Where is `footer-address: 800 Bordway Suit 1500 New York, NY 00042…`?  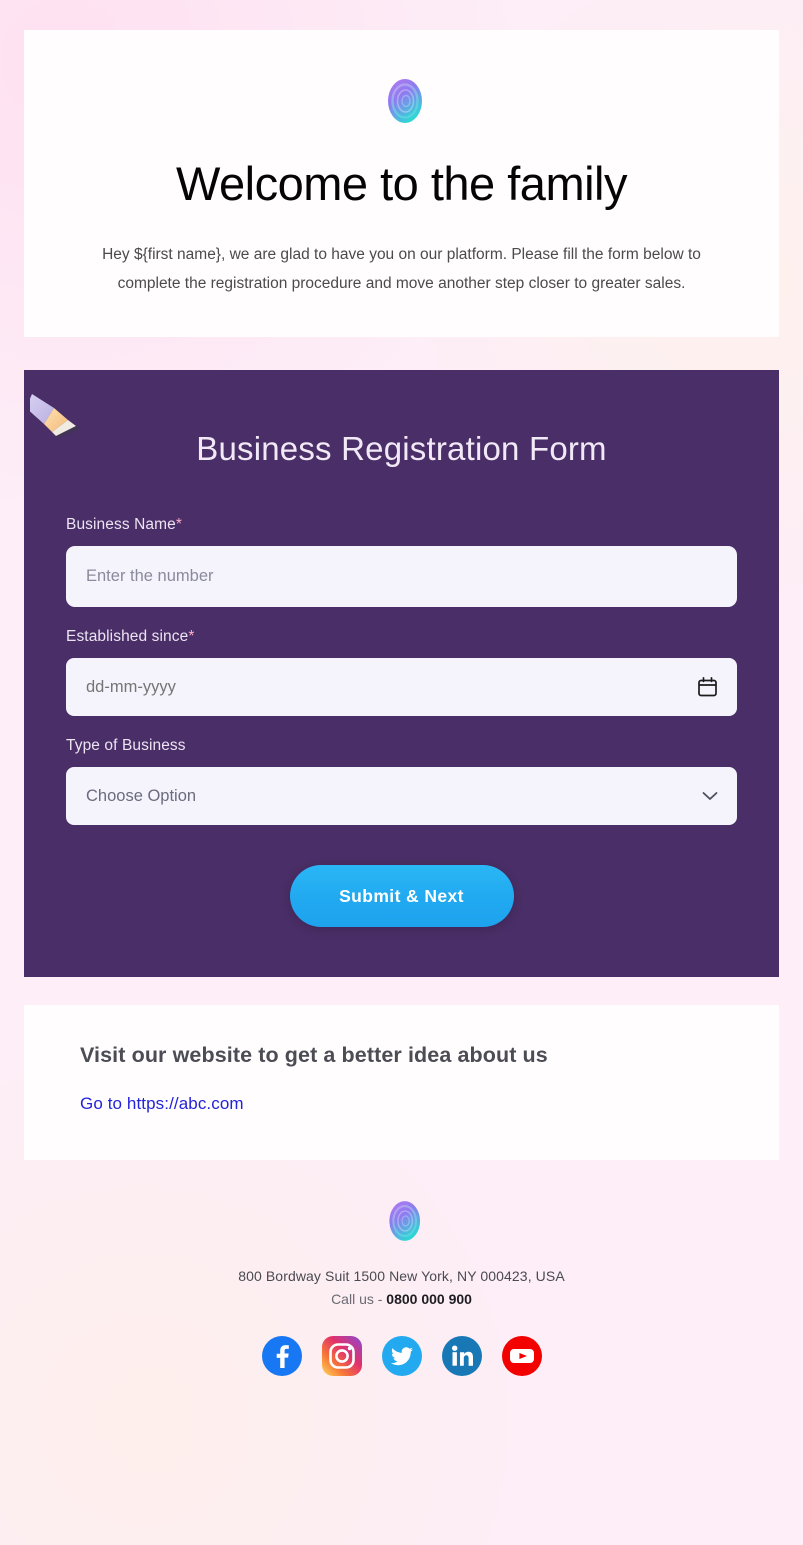
footer-address: 800 Bordway Suit 1500 New York, NY 00042… is located at coordinates (401, 1276).